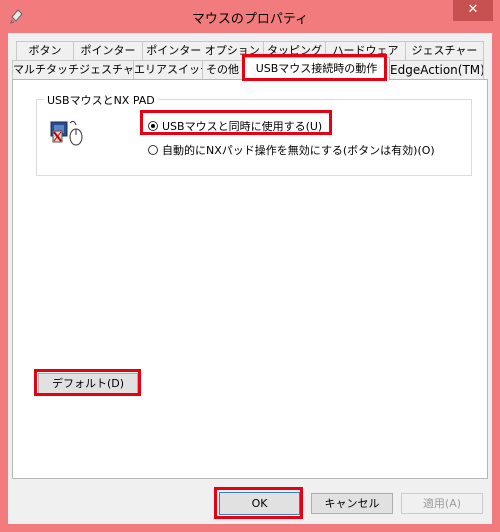 This screenshot has height=532, width=500. What do you see at coordinates (45, 50) in the screenshot?
I see `tab-buttons: ボタン` at bounding box center [45, 50].